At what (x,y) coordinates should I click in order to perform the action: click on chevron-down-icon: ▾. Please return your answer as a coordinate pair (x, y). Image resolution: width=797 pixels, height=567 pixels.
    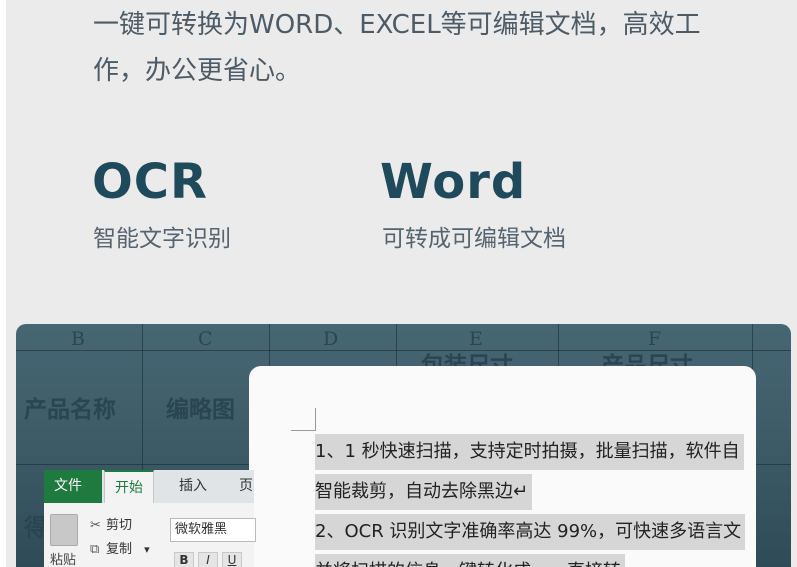
    Looking at the image, I should click on (147, 549).